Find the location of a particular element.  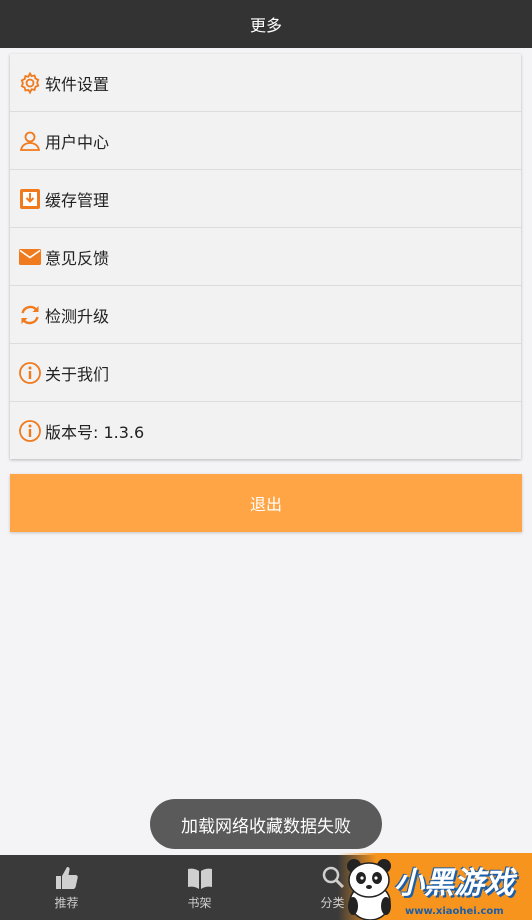

menu-item-label: 软件设置 is located at coordinates (77, 84).